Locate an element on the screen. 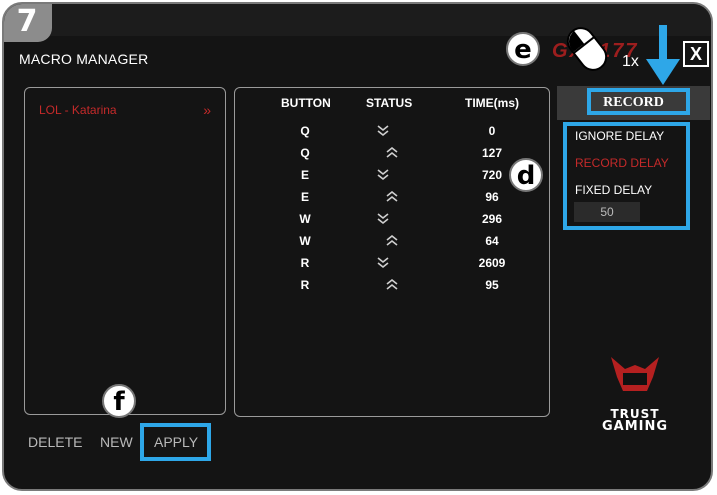  column-header-status: STATUS is located at coordinates (389, 103).